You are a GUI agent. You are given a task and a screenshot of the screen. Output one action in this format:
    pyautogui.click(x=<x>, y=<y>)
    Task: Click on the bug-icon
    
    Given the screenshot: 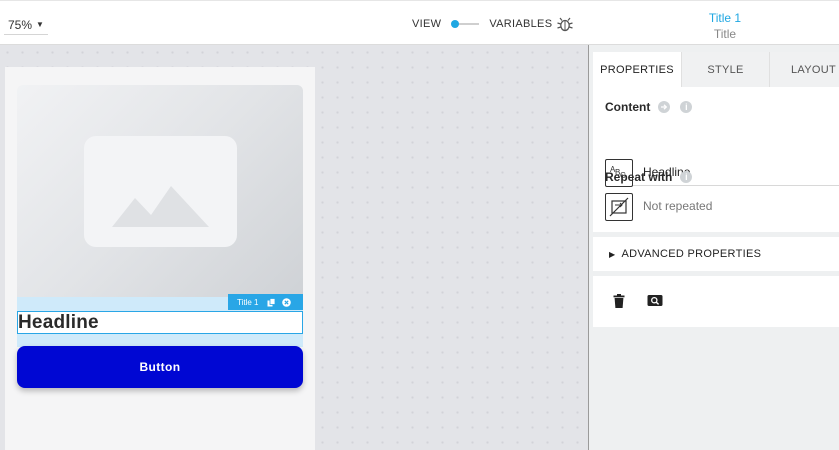 What is the action you would take?
    pyautogui.click(x=565, y=24)
    